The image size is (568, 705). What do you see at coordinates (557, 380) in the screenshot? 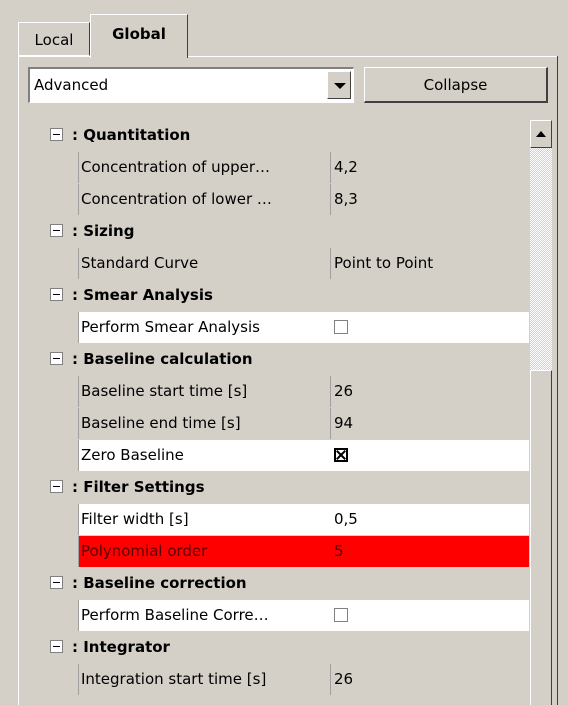
I see `panel-border-right` at bounding box center [557, 380].